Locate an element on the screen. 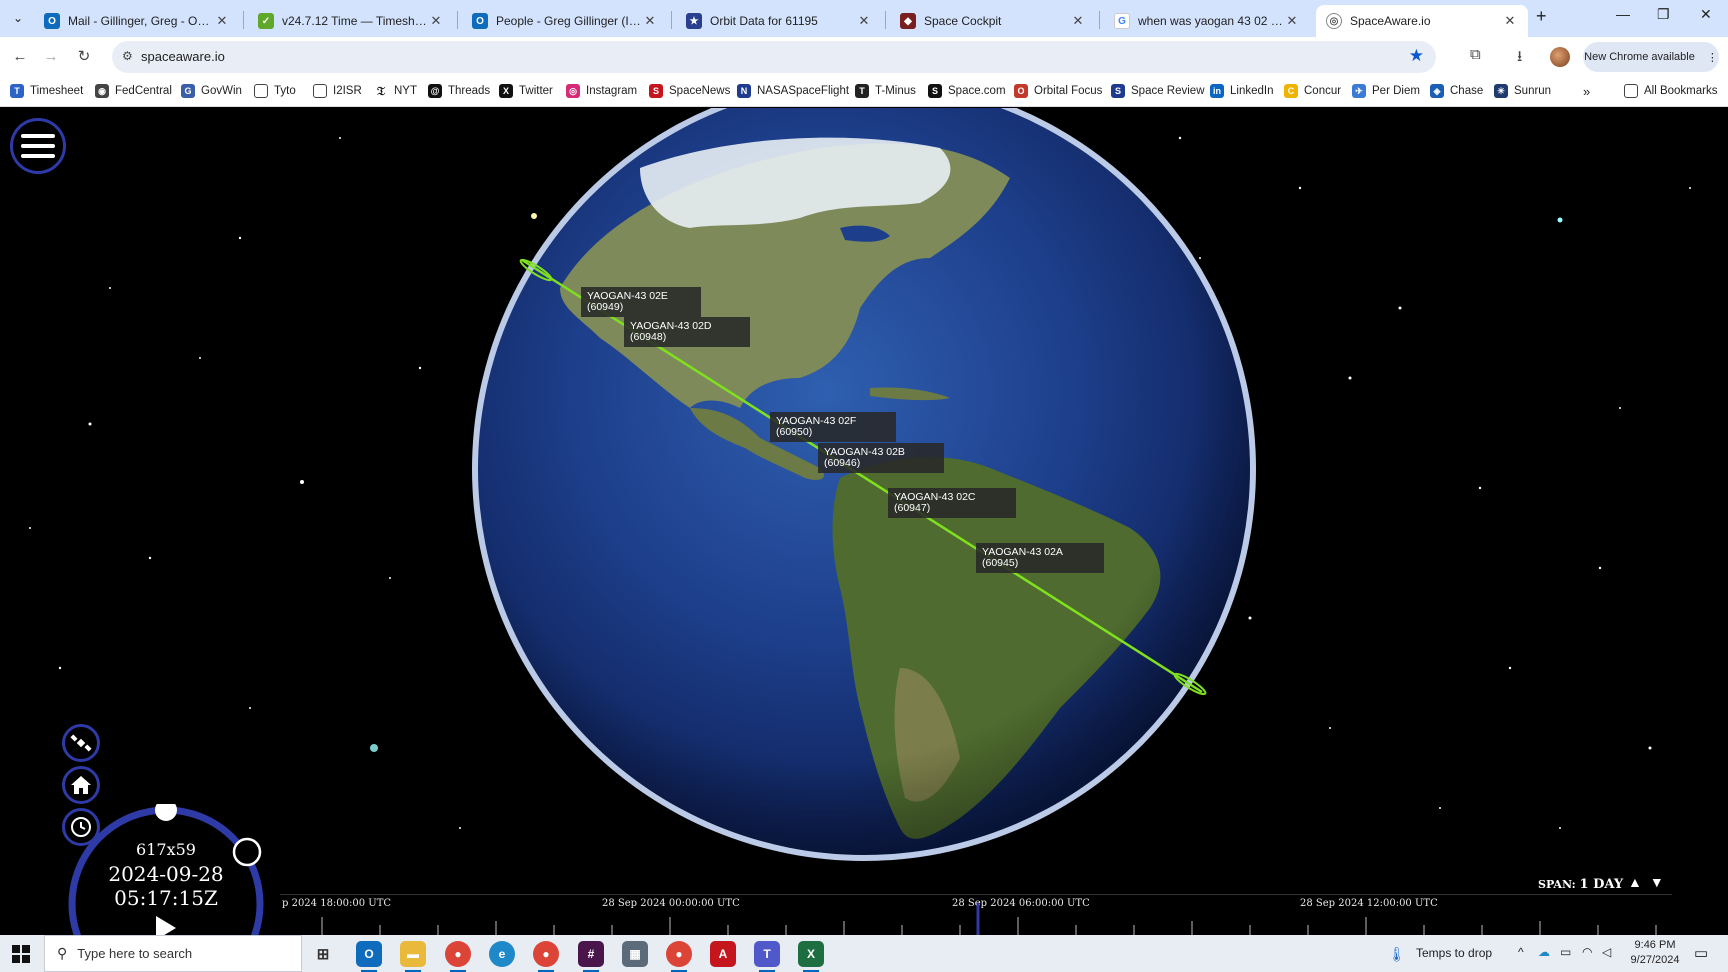  bookmark-tyto: Tyto is located at coordinates (275, 91).